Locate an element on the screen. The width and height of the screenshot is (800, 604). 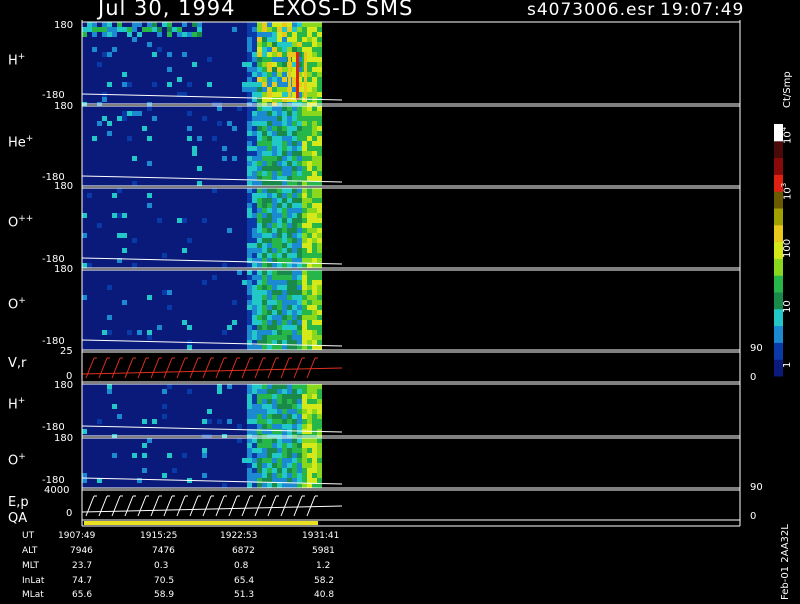
colorbar-tick-100: 100 is located at coordinates (787, 248).